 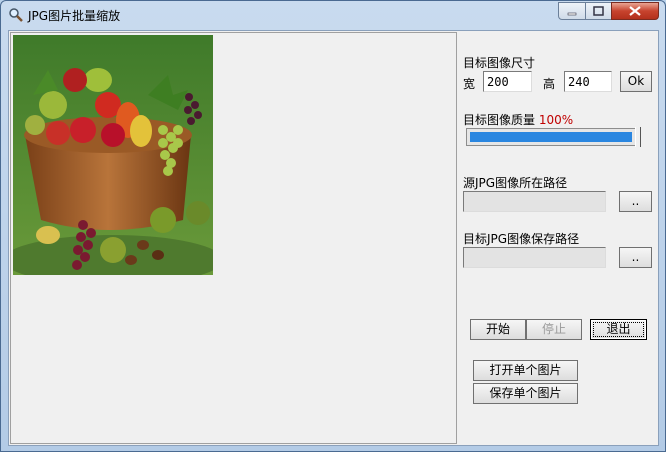 What do you see at coordinates (636, 81) in the screenshot?
I see `ok-button: Ok` at bounding box center [636, 81].